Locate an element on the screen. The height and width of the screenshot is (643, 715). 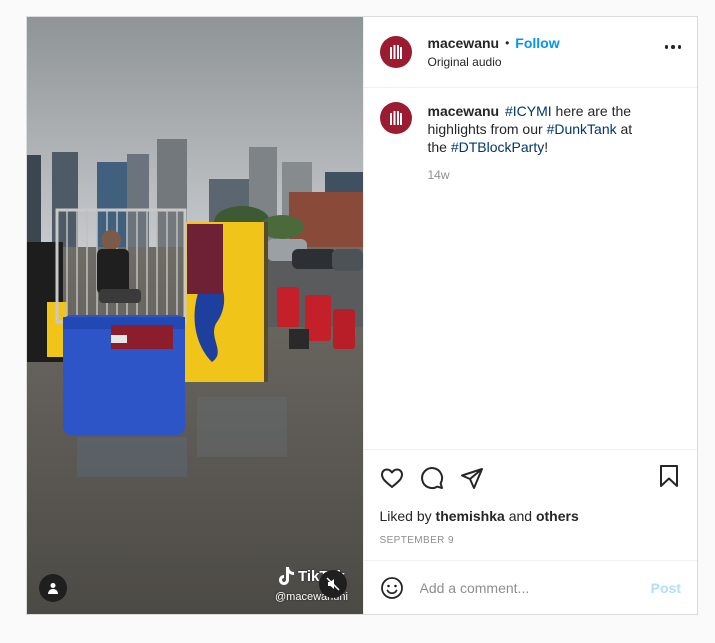
author-avatar is located at coordinates (395, 52).